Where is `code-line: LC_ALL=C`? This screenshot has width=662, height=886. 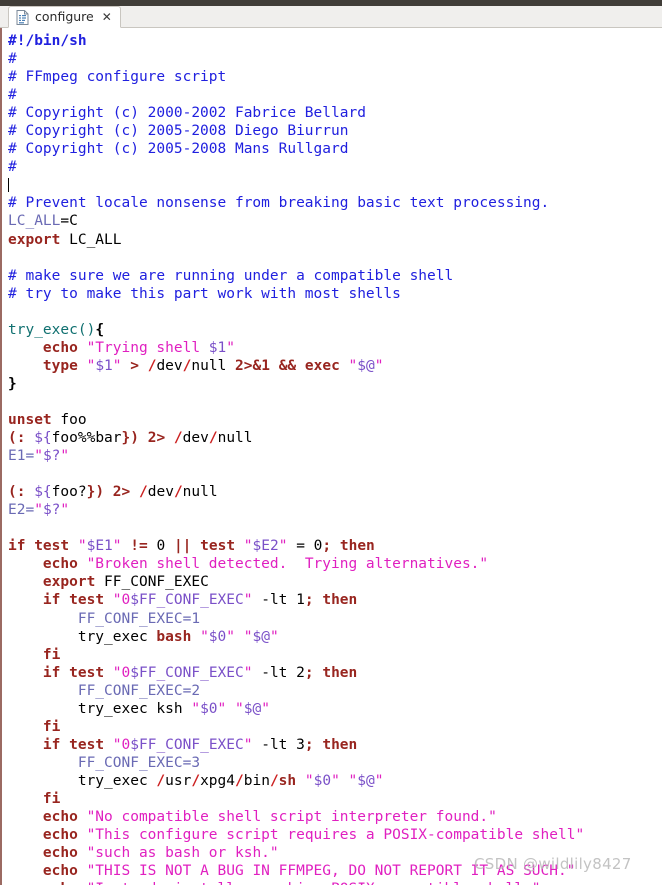
code-line: LC_ALL=C is located at coordinates (335, 221).